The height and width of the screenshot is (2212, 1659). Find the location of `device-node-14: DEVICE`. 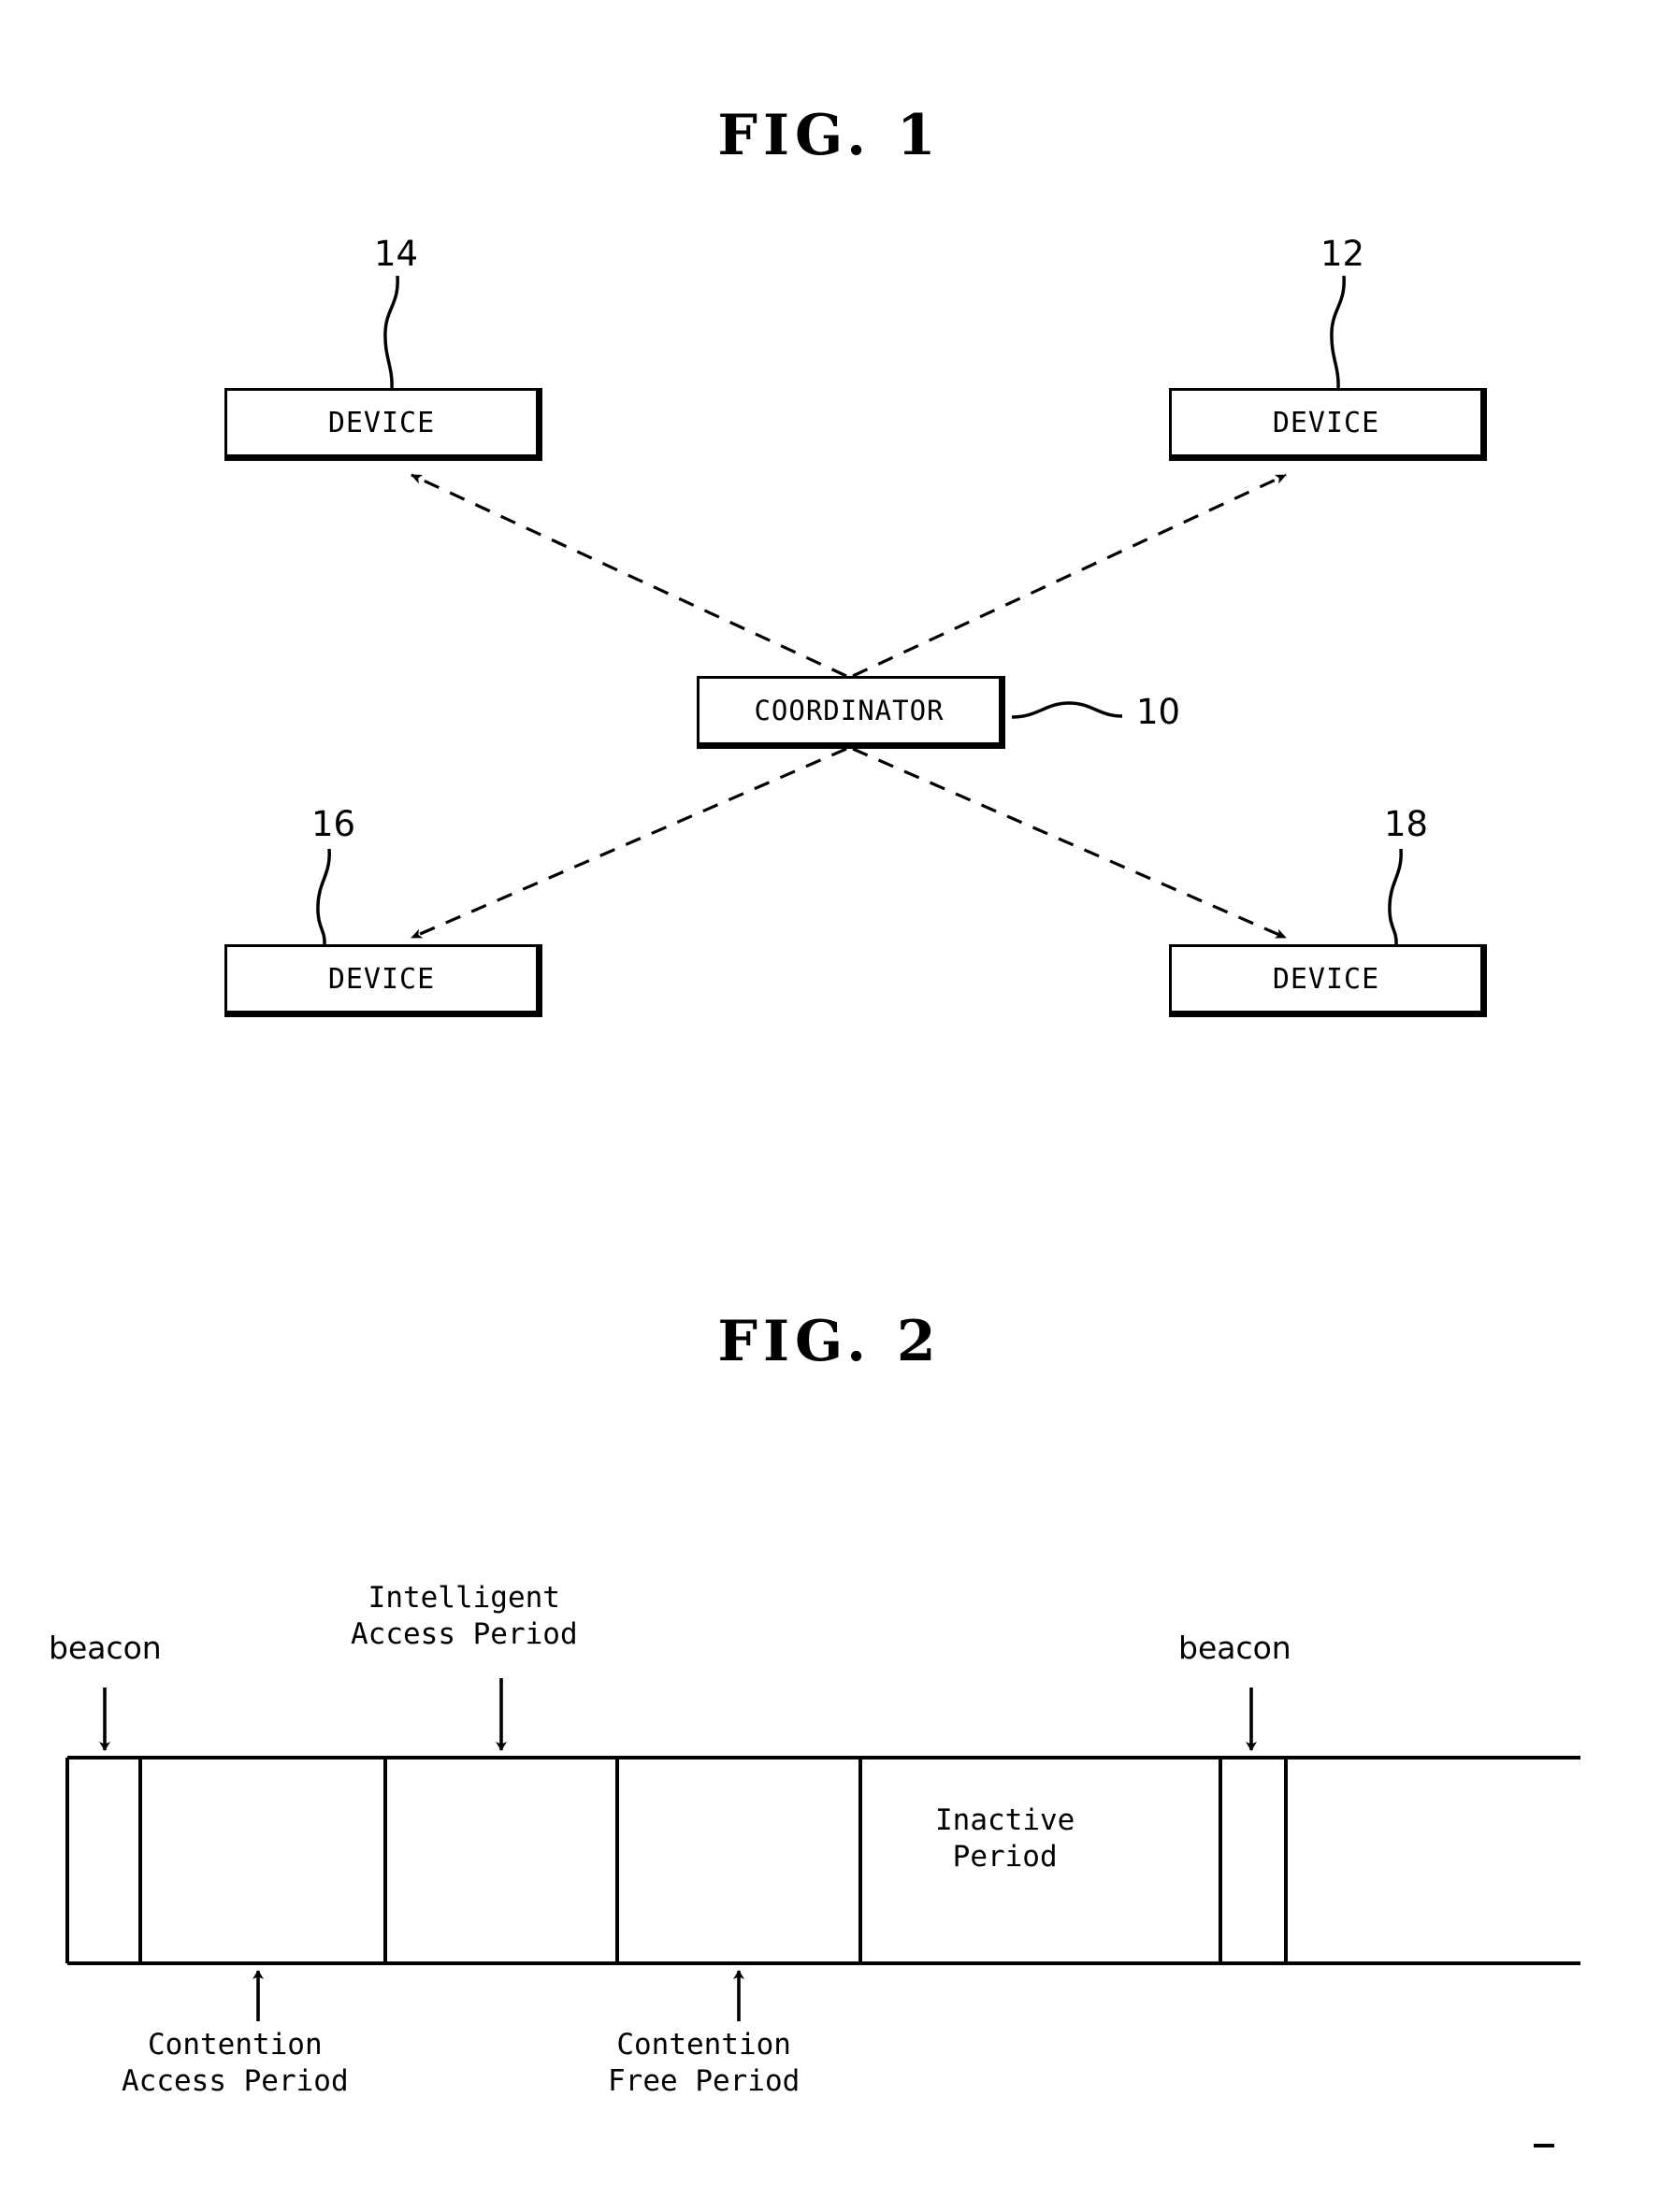

device-node-14: DEVICE is located at coordinates (383, 424).